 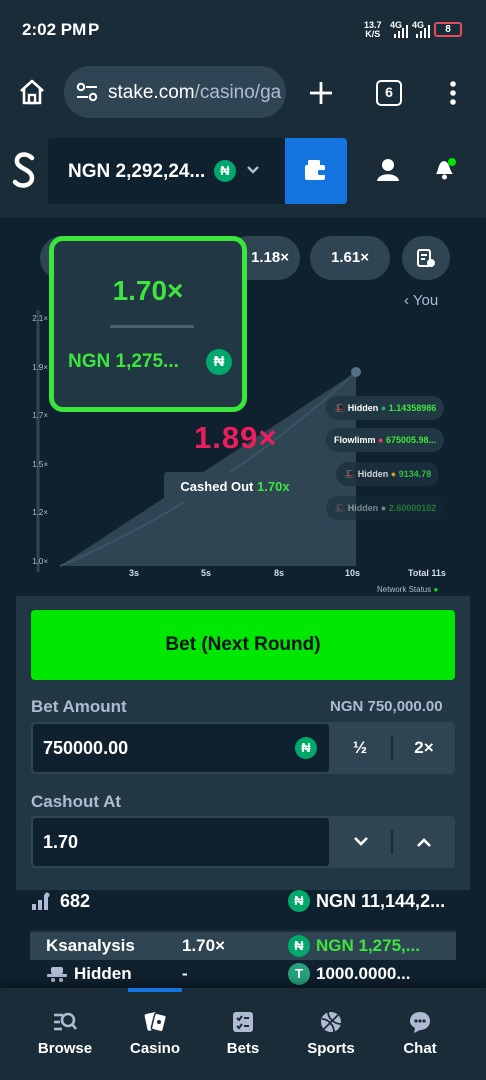 I want to click on chevron-down-icon, so click(x=253, y=170).